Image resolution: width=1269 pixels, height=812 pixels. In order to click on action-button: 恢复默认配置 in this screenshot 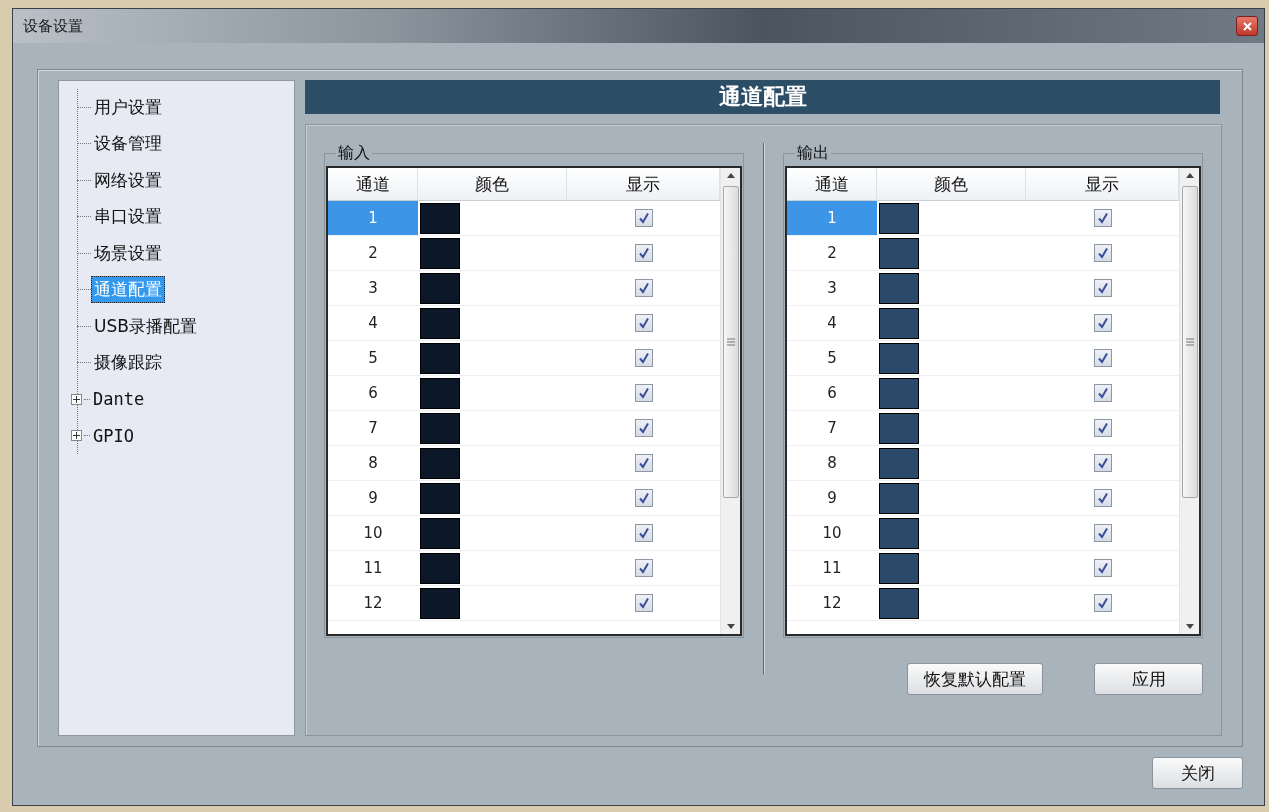, I will do `click(975, 679)`.